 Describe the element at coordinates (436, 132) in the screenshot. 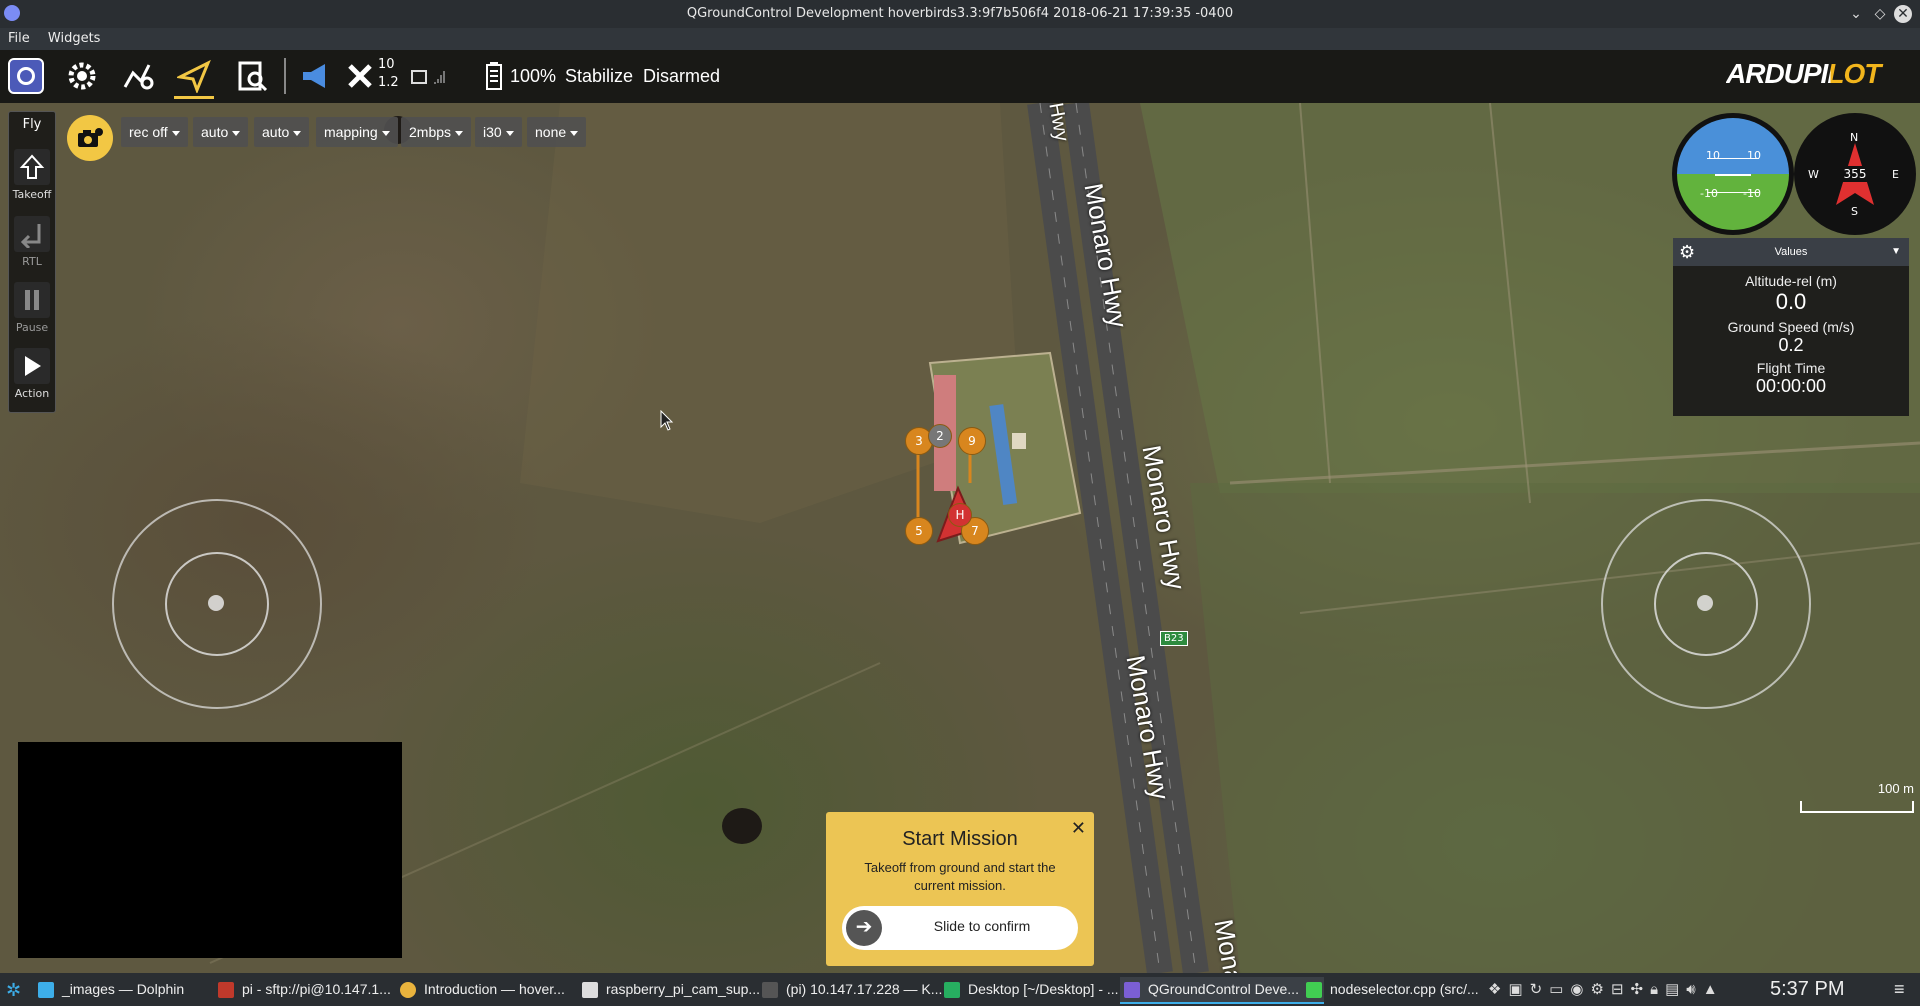

I see `bitrate-dropdown: 2mbps` at that location.